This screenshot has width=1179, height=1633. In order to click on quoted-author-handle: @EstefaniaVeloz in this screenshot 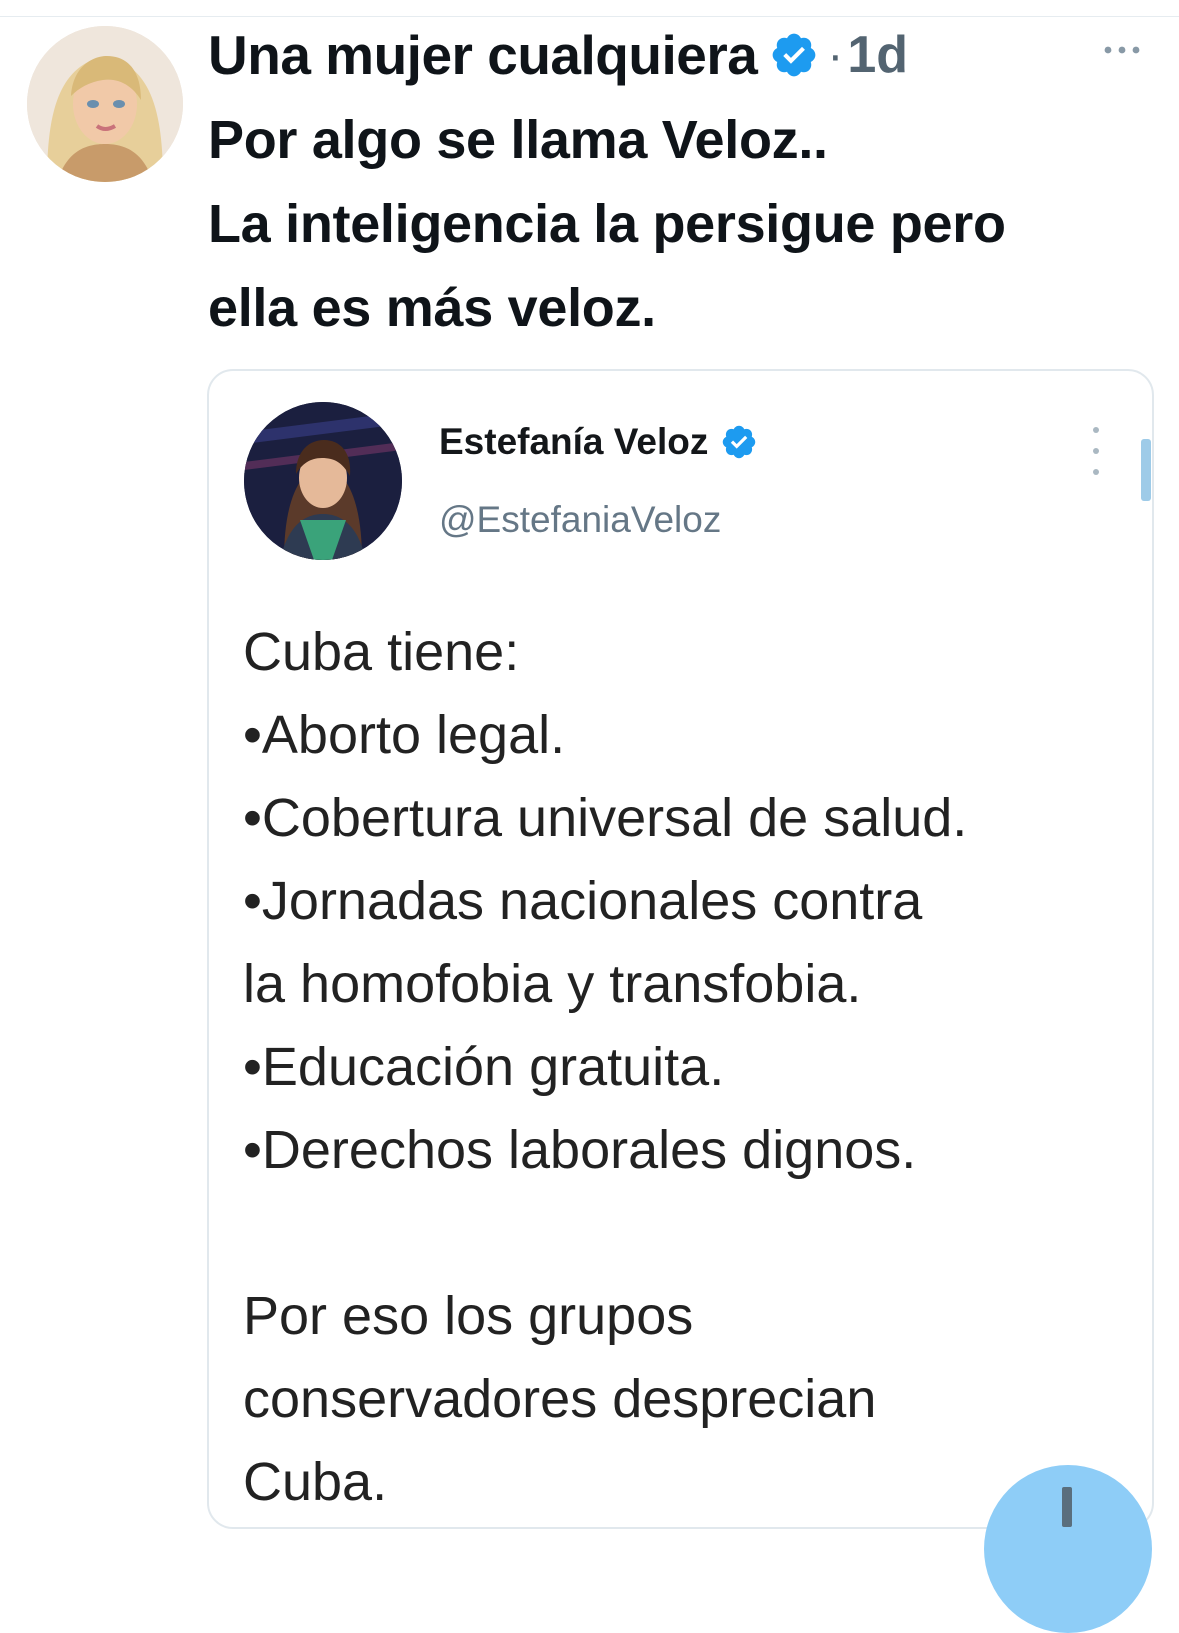, I will do `click(580, 520)`.